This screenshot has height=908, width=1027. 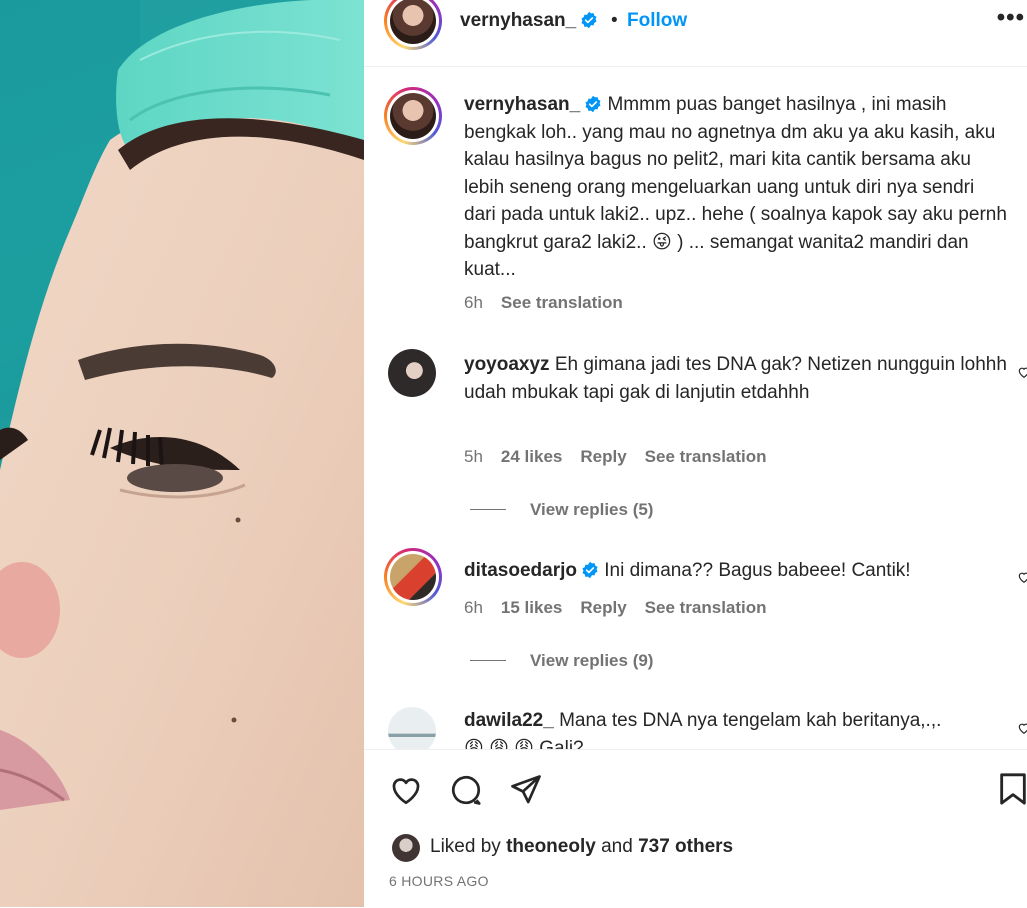 I want to click on liked-by-text: Liked by theoneoly and 737 others, so click(x=581, y=847).